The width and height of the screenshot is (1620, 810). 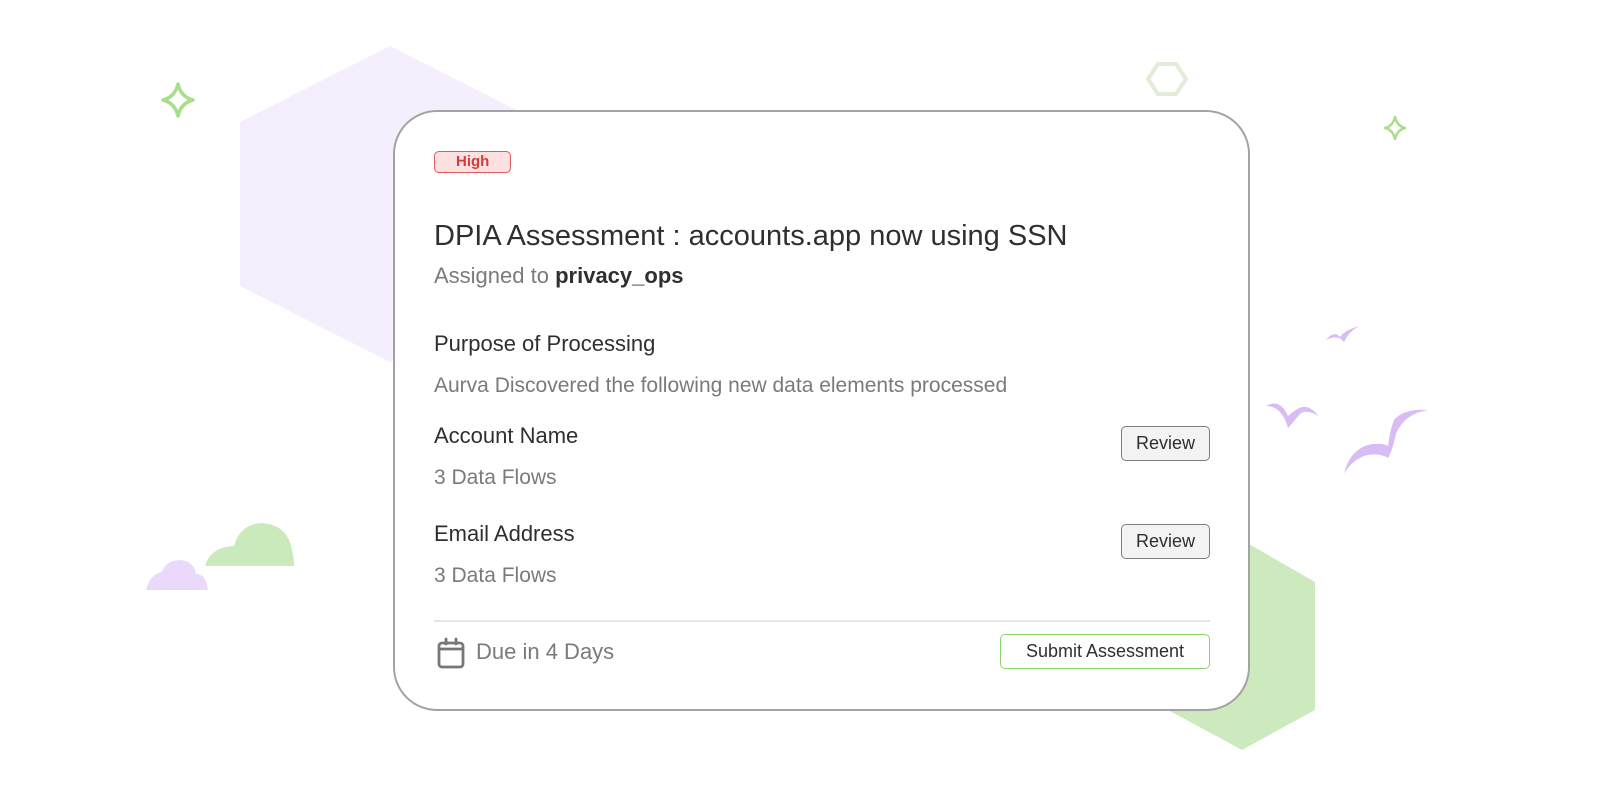 I want to click on due-date-text: Due in 4 Days, so click(x=545, y=651).